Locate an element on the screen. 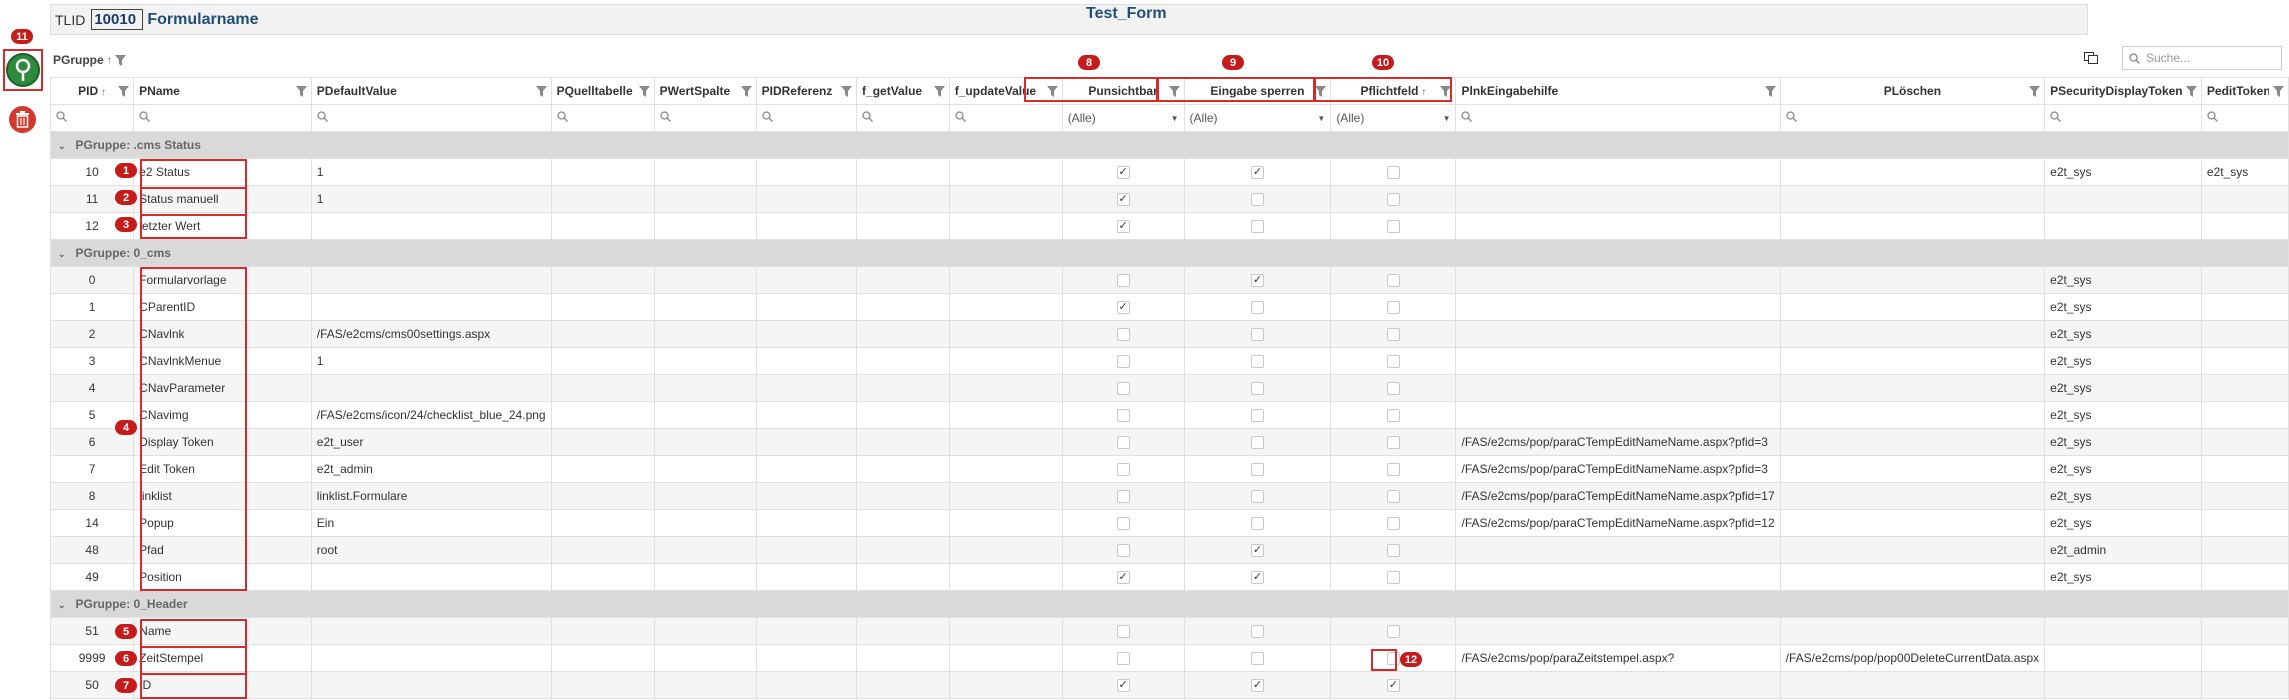  column-header-pname: PName is located at coordinates (222, 91).